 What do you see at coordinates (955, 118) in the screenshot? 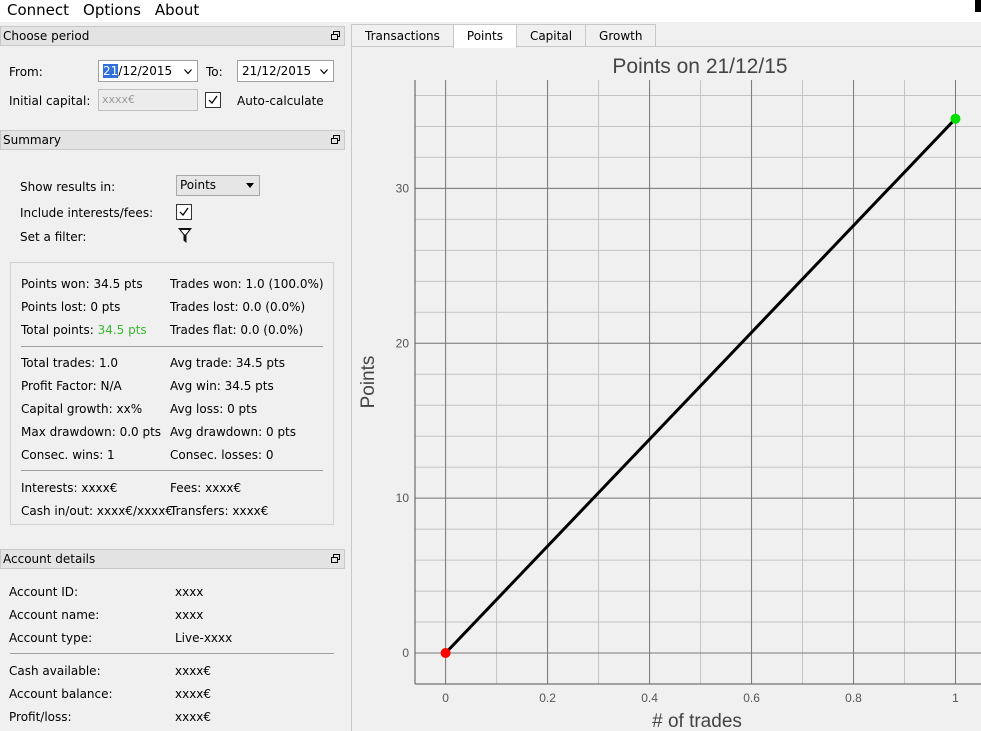
I see `end-point-marker` at bounding box center [955, 118].